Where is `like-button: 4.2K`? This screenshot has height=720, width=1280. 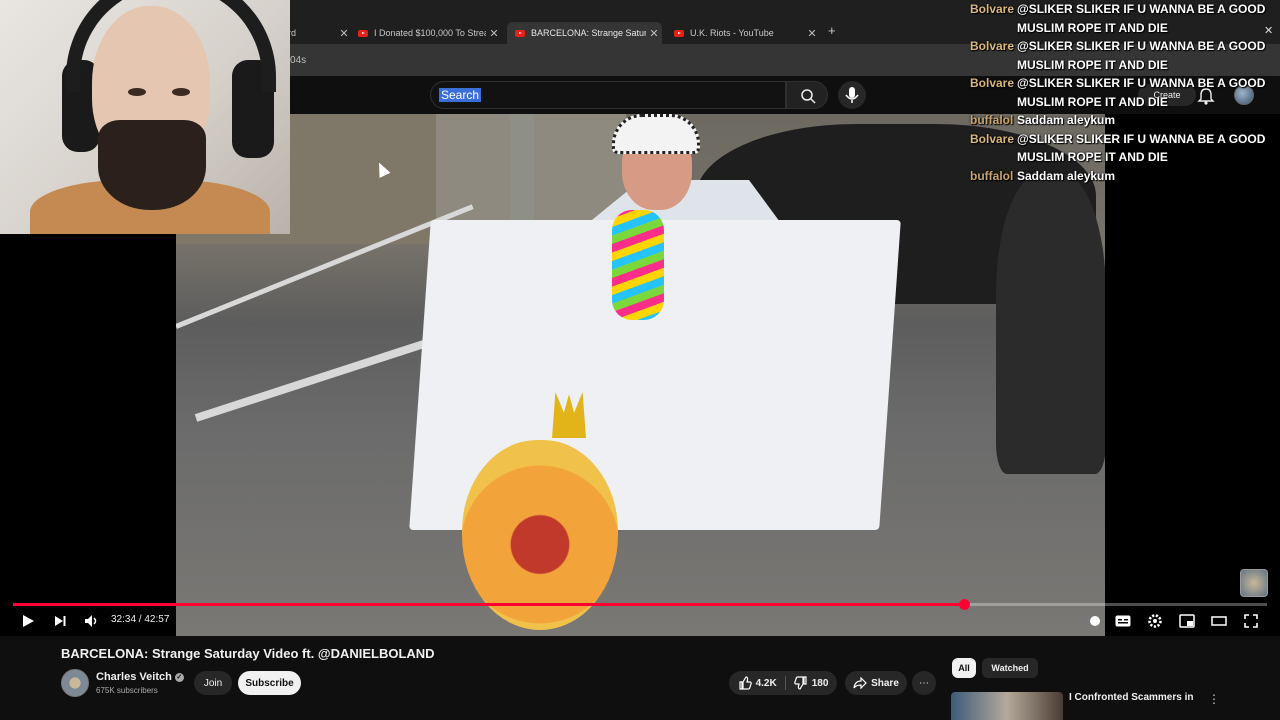 like-button: 4.2K is located at coordinates (762, 683).